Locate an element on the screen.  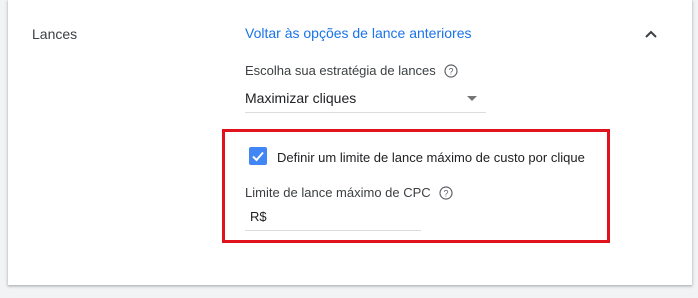
strategy-label-row: Escolha sua estratégia de lances ? is located at coordinates (351, 70).